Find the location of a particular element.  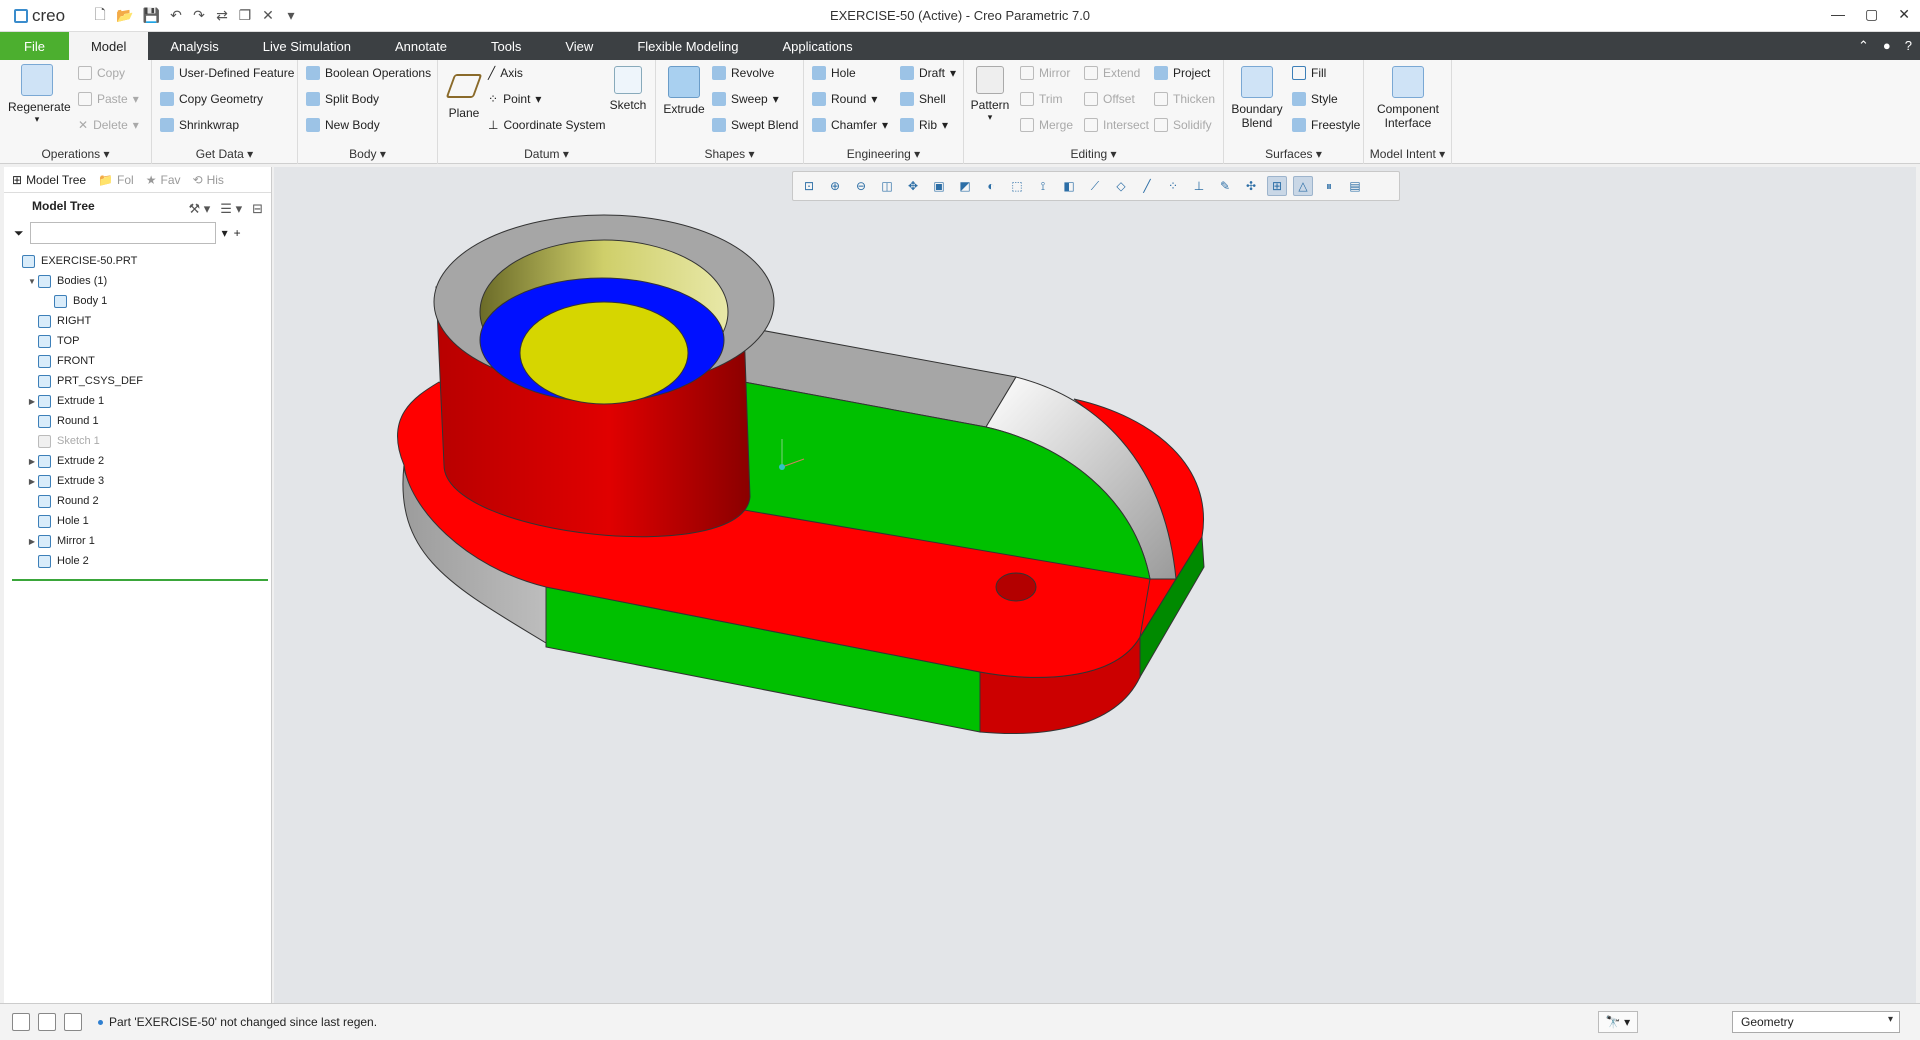

undo-icon: ↶ is located at coordinates (176, 15).